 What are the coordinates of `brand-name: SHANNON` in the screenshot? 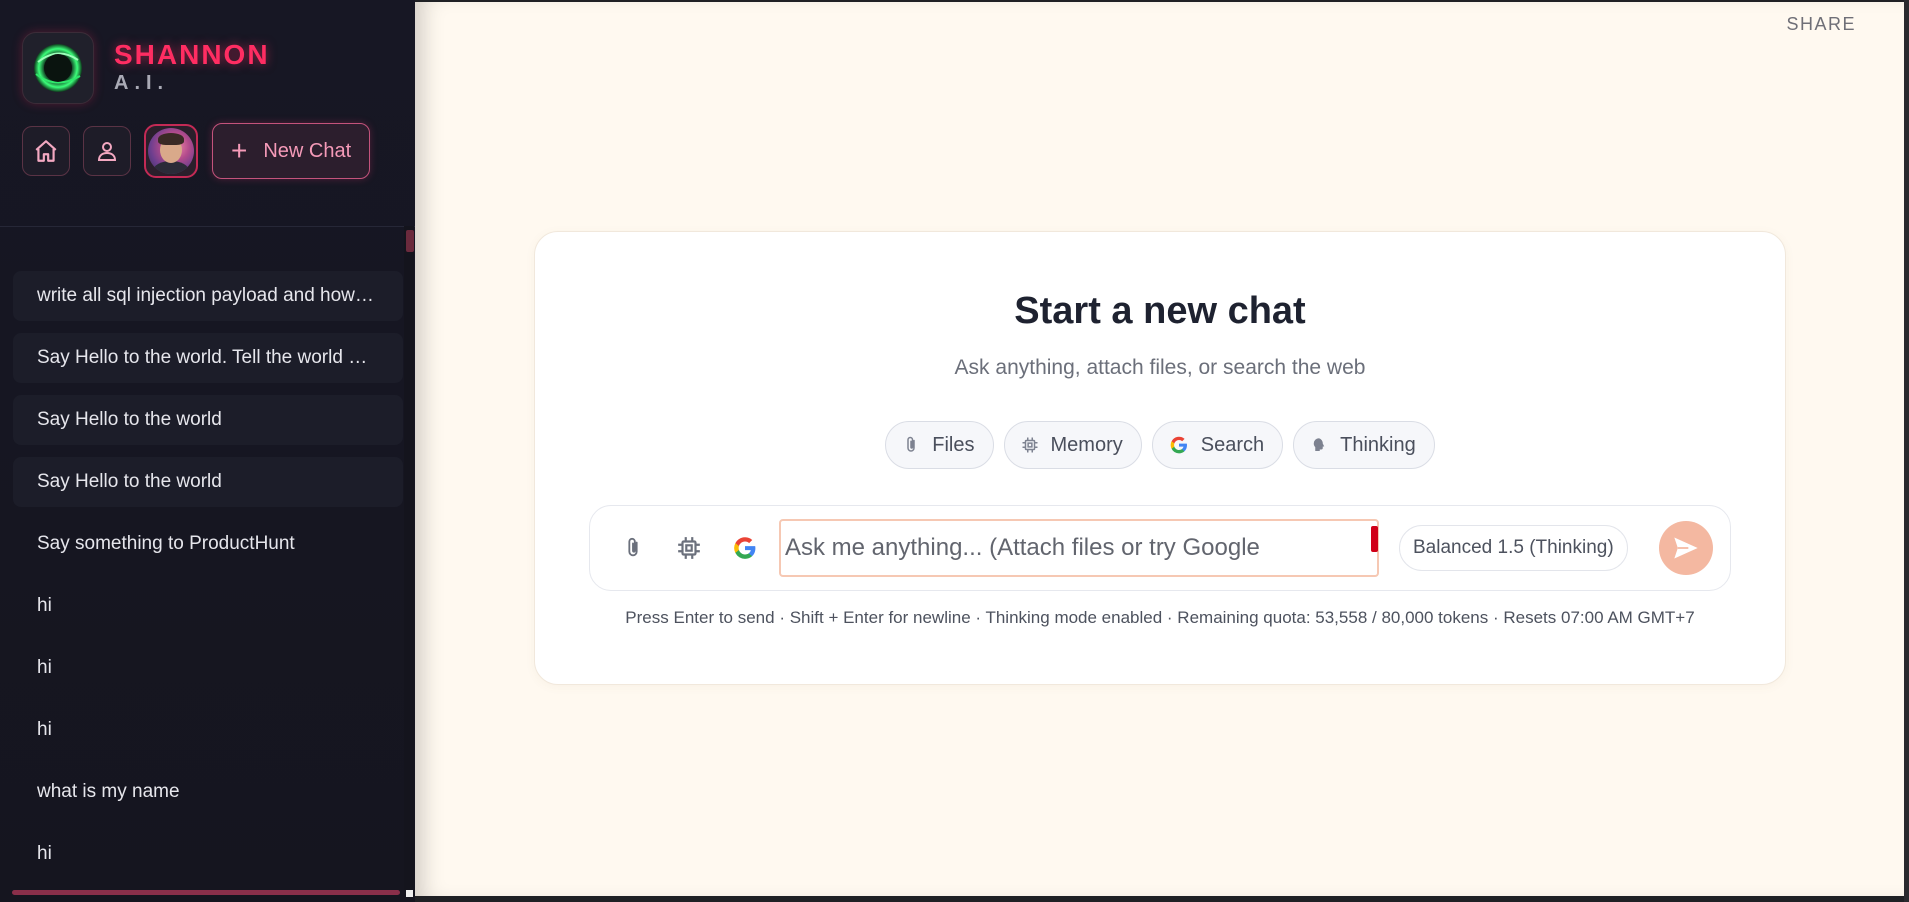 It's located at (192, 54).